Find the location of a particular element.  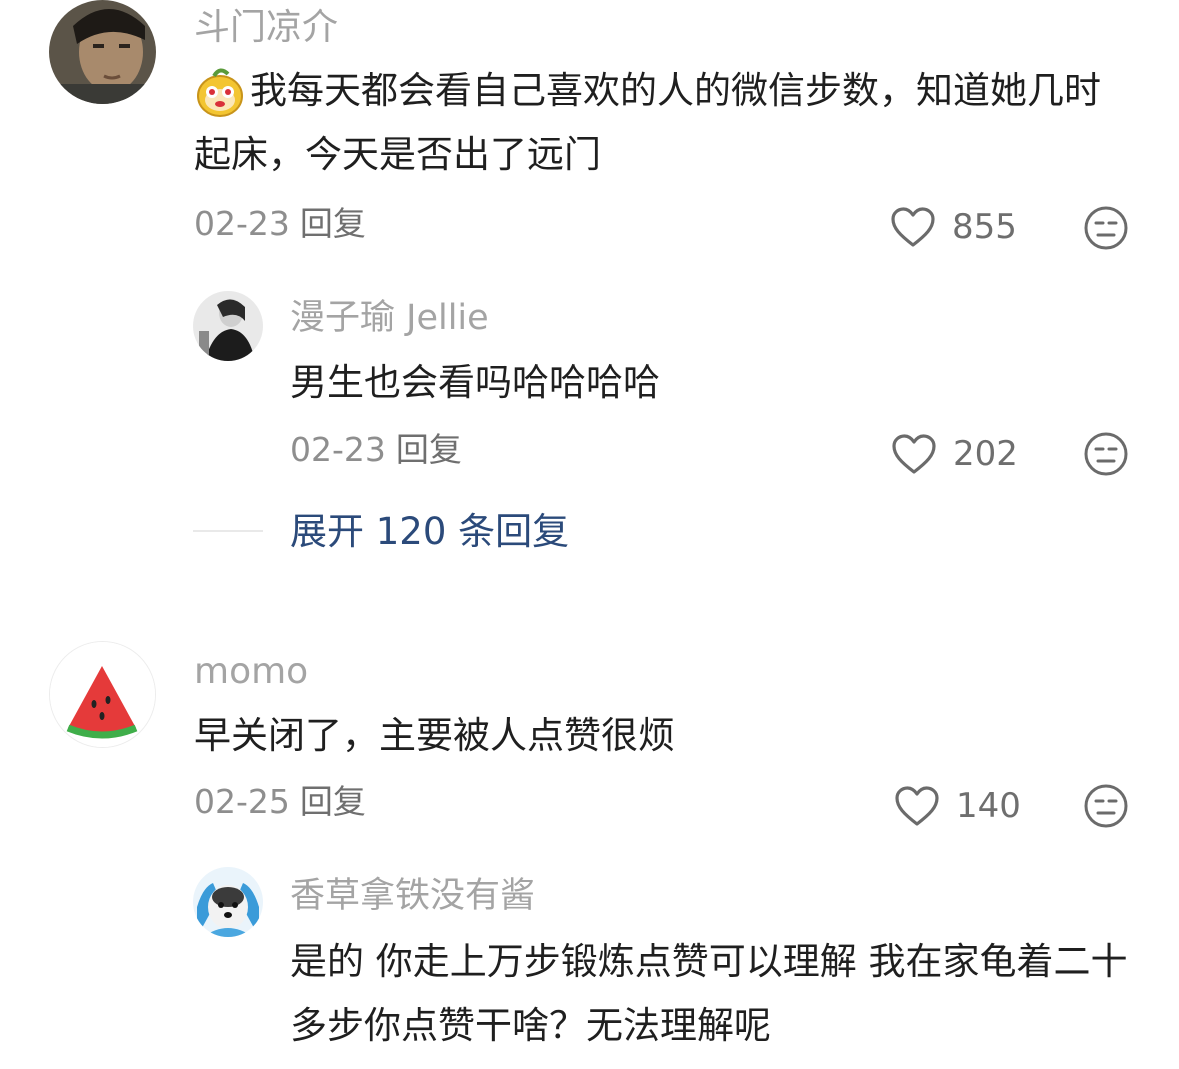

comment-username: 斗门凉介 is located at coordinates (266, 28).